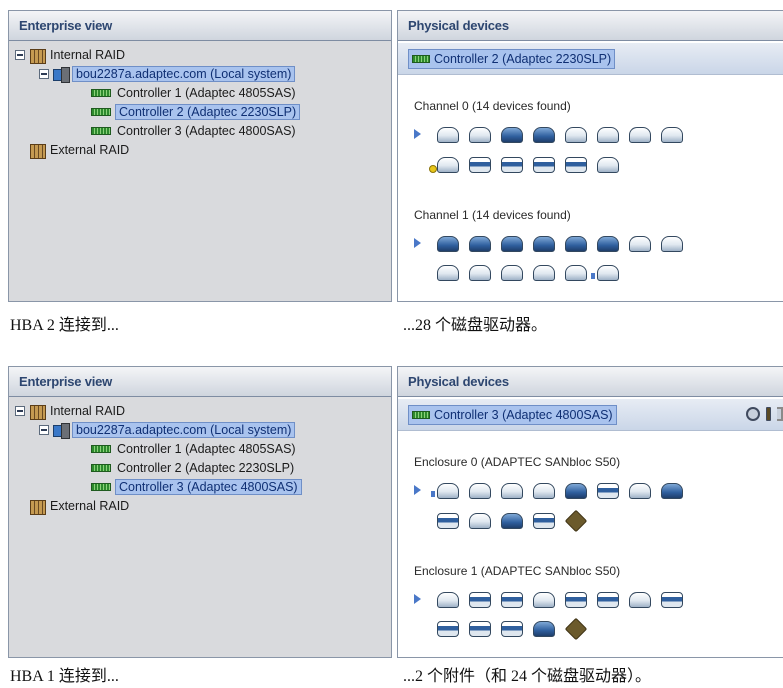  Describe the element at coordinates (88, 54) in the screenshot. I see `tree-item-label: Internal RAID` at that location.